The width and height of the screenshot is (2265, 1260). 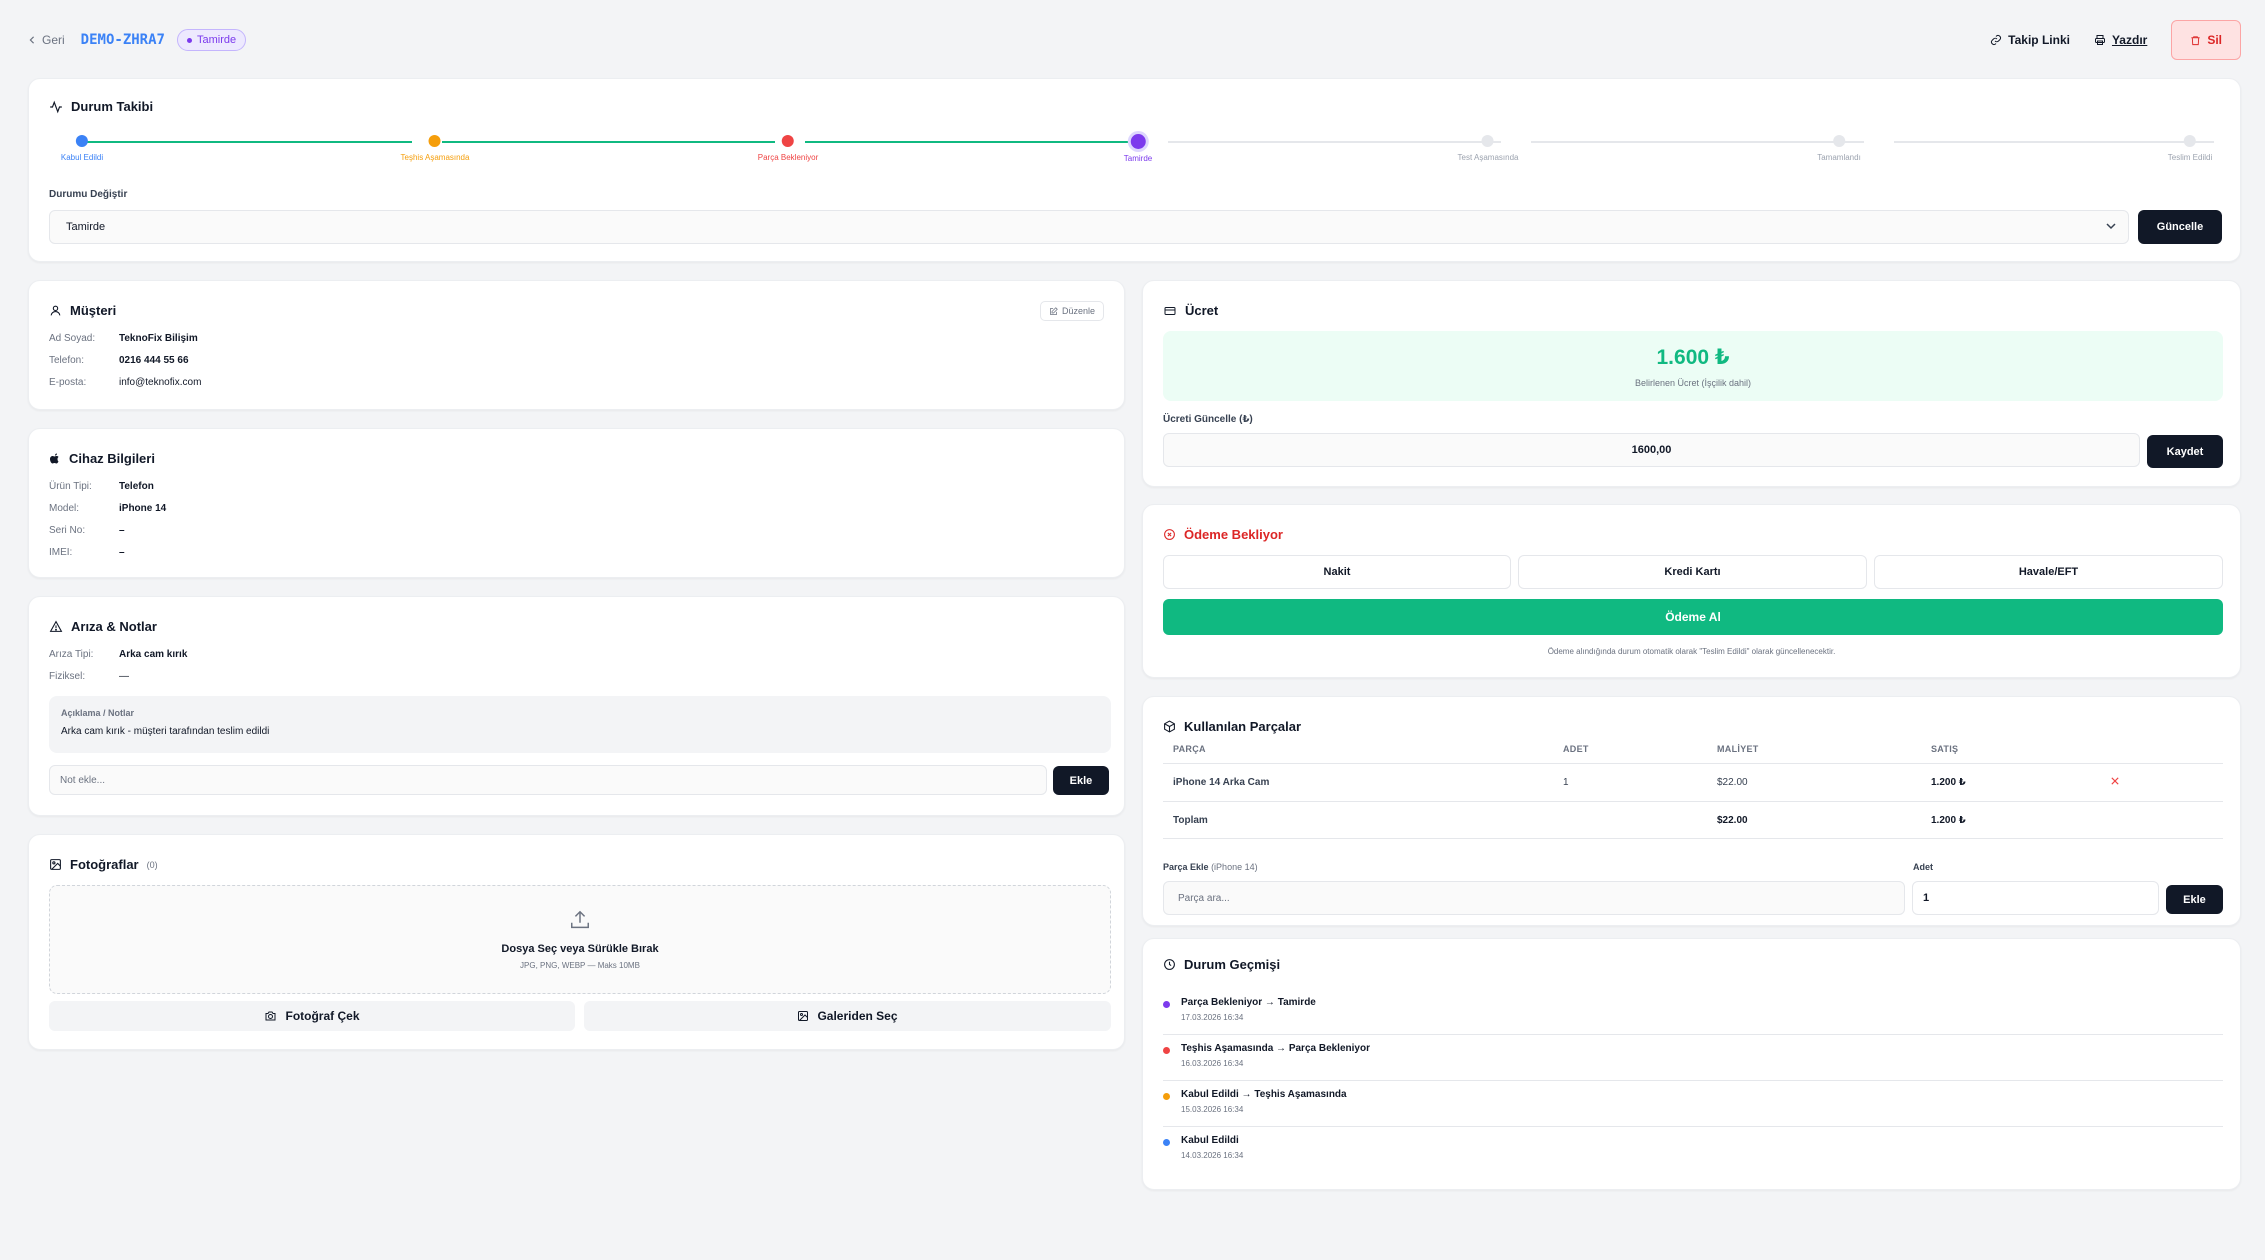 I want to click on pay-method-transfer: Havale/EFT, so click(x=2048, y=572).